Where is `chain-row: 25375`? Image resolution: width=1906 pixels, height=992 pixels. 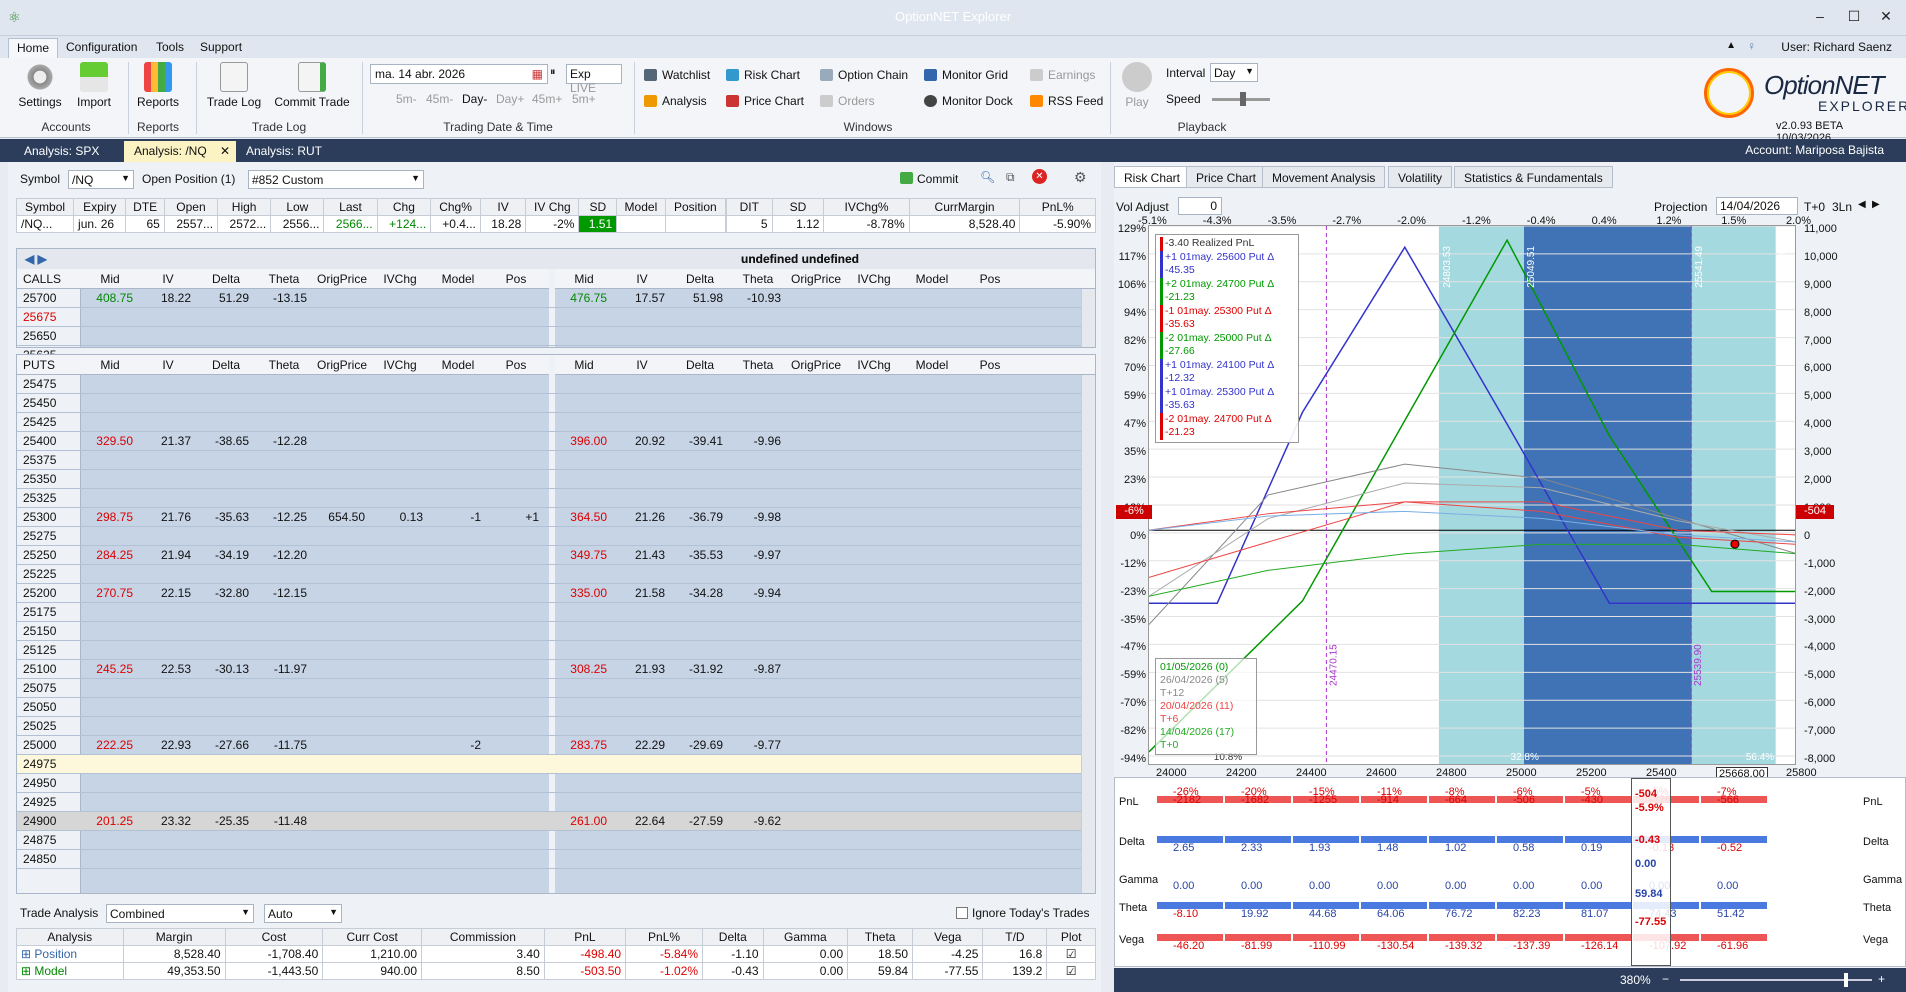
chain-row: 25375 is located at coordinates (556, 460).